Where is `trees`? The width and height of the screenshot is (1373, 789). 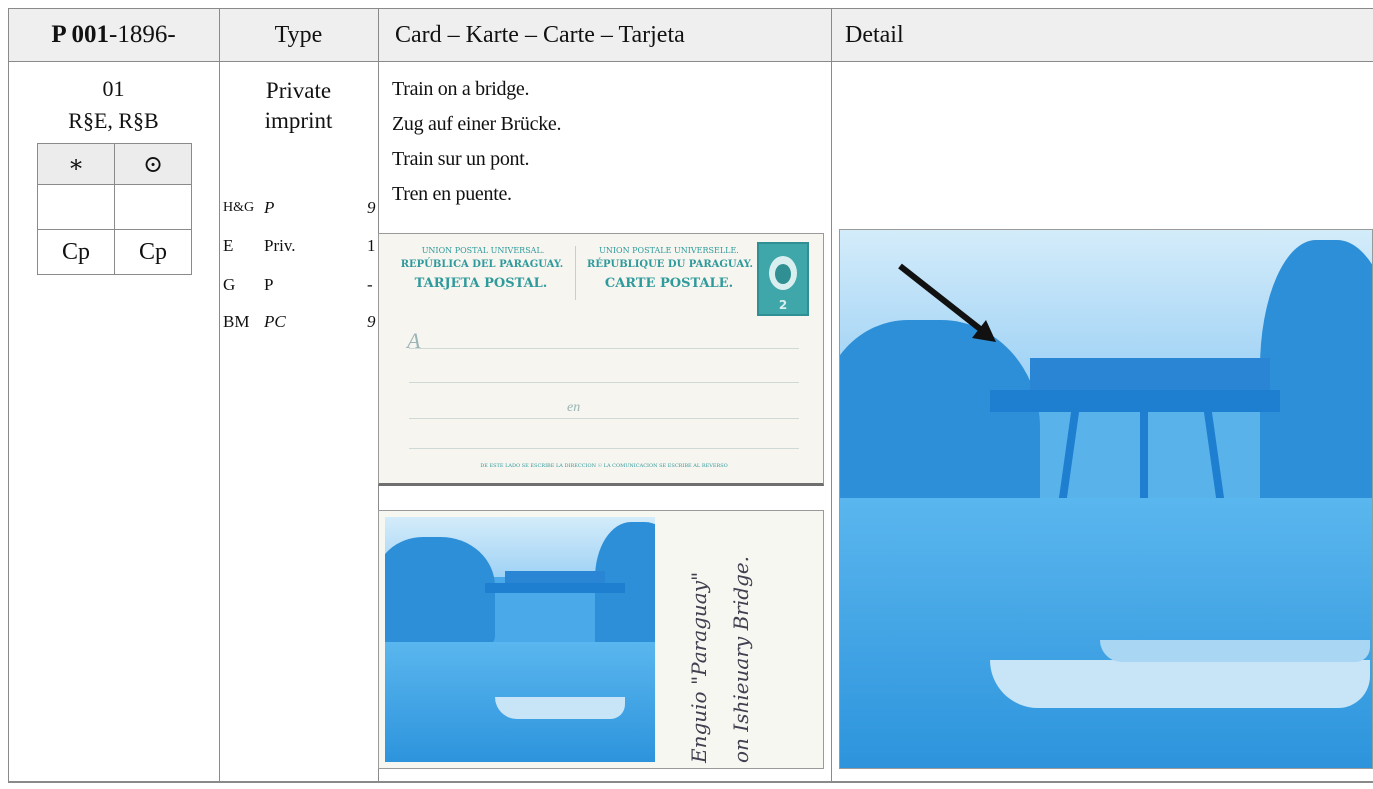
trees is located at coordinates (440, 592).